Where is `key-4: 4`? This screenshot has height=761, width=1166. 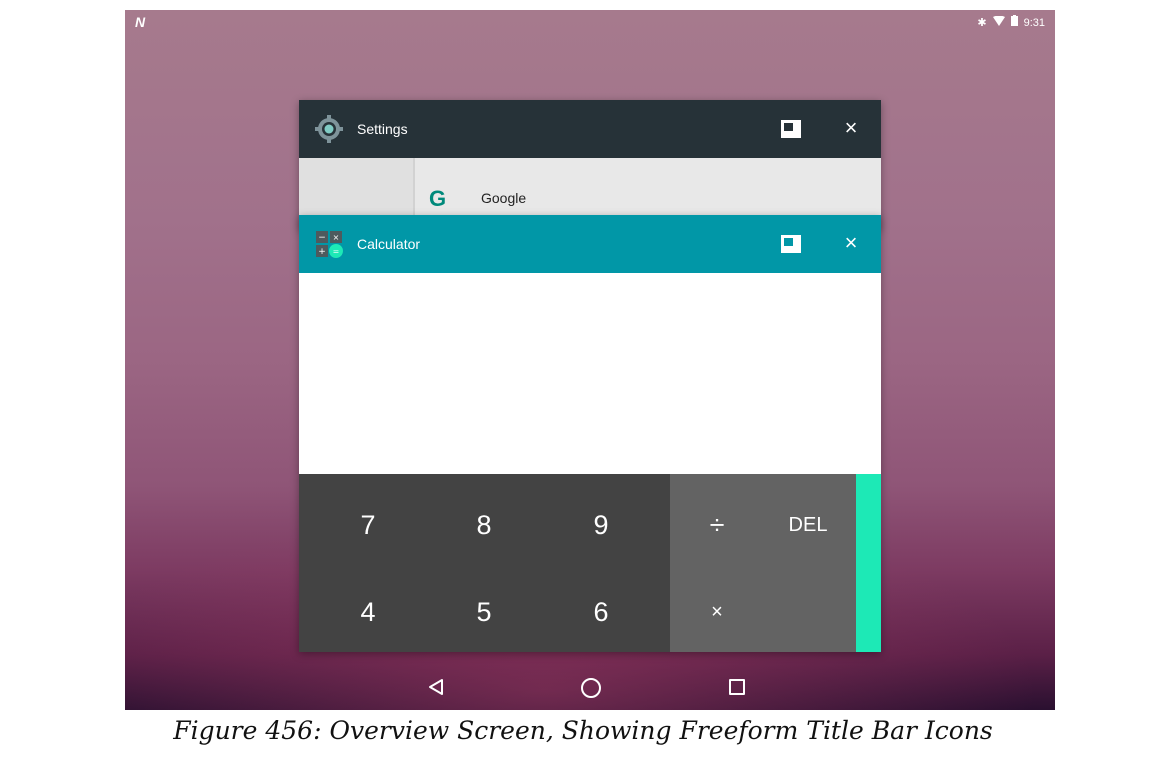
key-4: 4 is located at coordinates (368, 612).